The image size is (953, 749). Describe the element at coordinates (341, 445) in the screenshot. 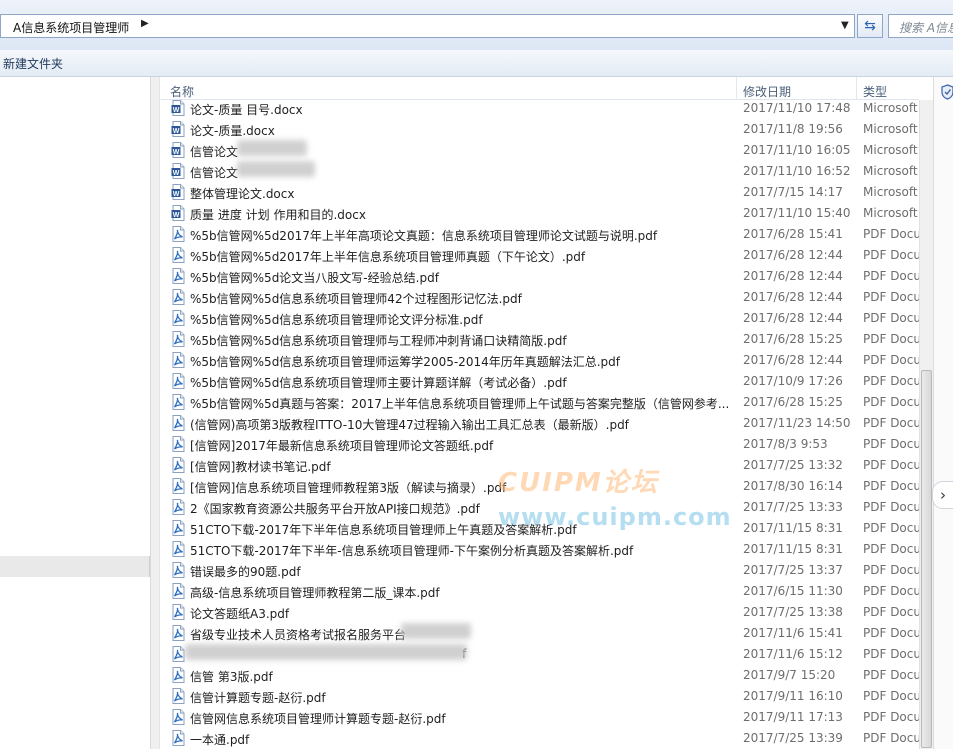

I see `file-name: [信管网]2017年最新信息系统项目管理师论文答题纸.pdf` at that location.